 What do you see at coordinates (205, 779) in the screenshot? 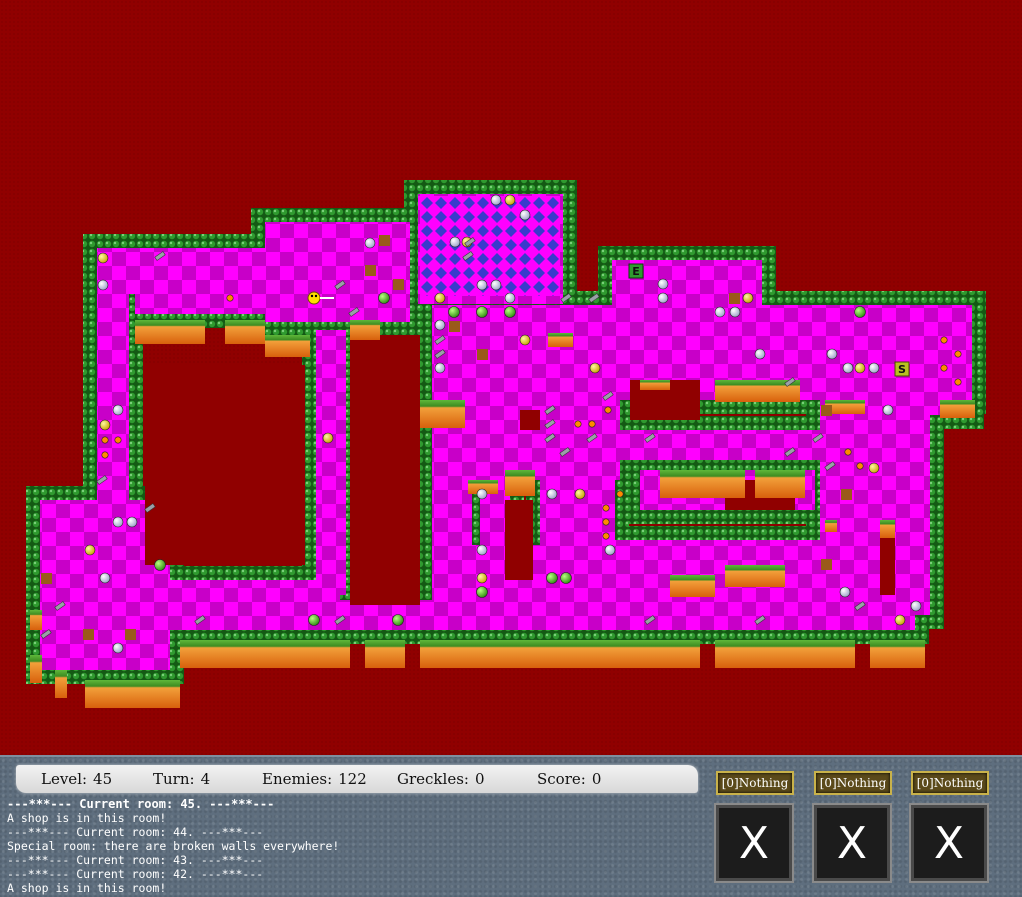
I see `turn-value: 4` at bounding box center [205, 779].